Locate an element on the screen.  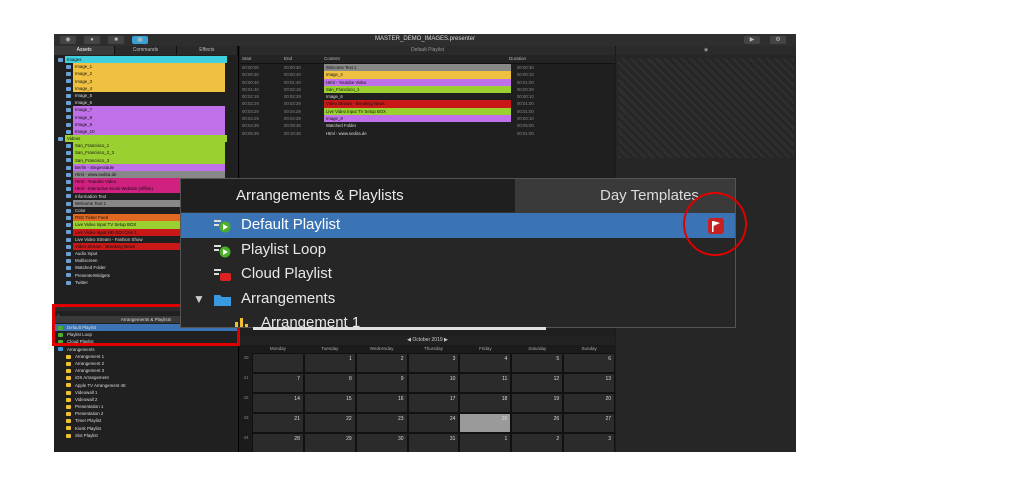
col-duration: Duration is located at coordinates (562, 59).